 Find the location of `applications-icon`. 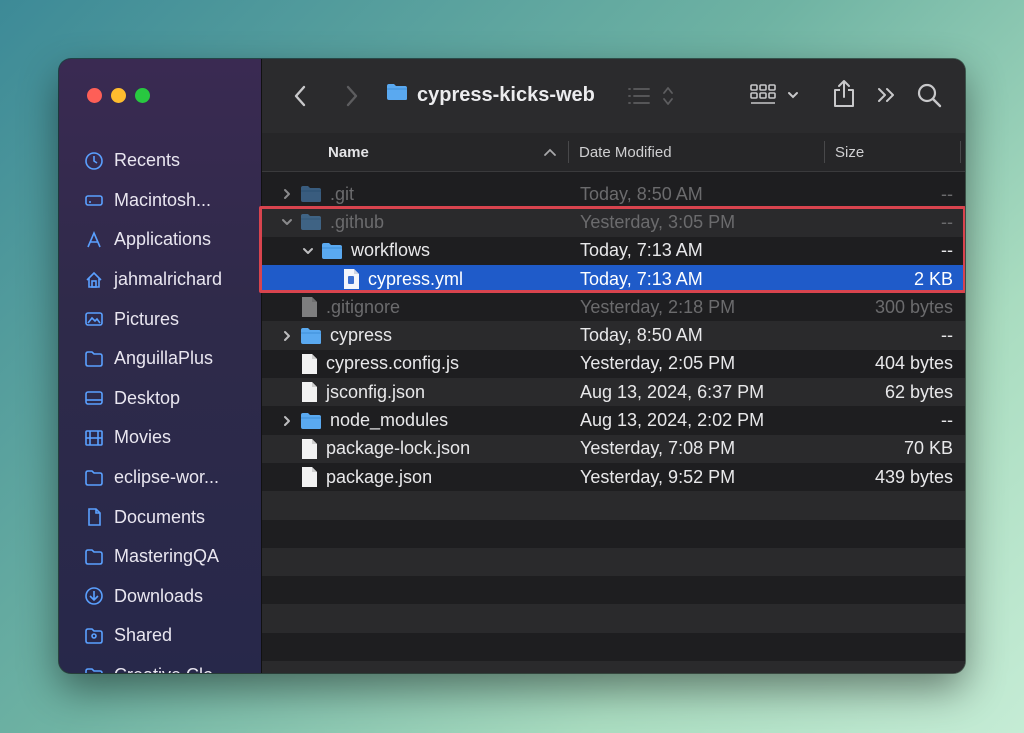

applications-icon is located at coordinates (94, 240).